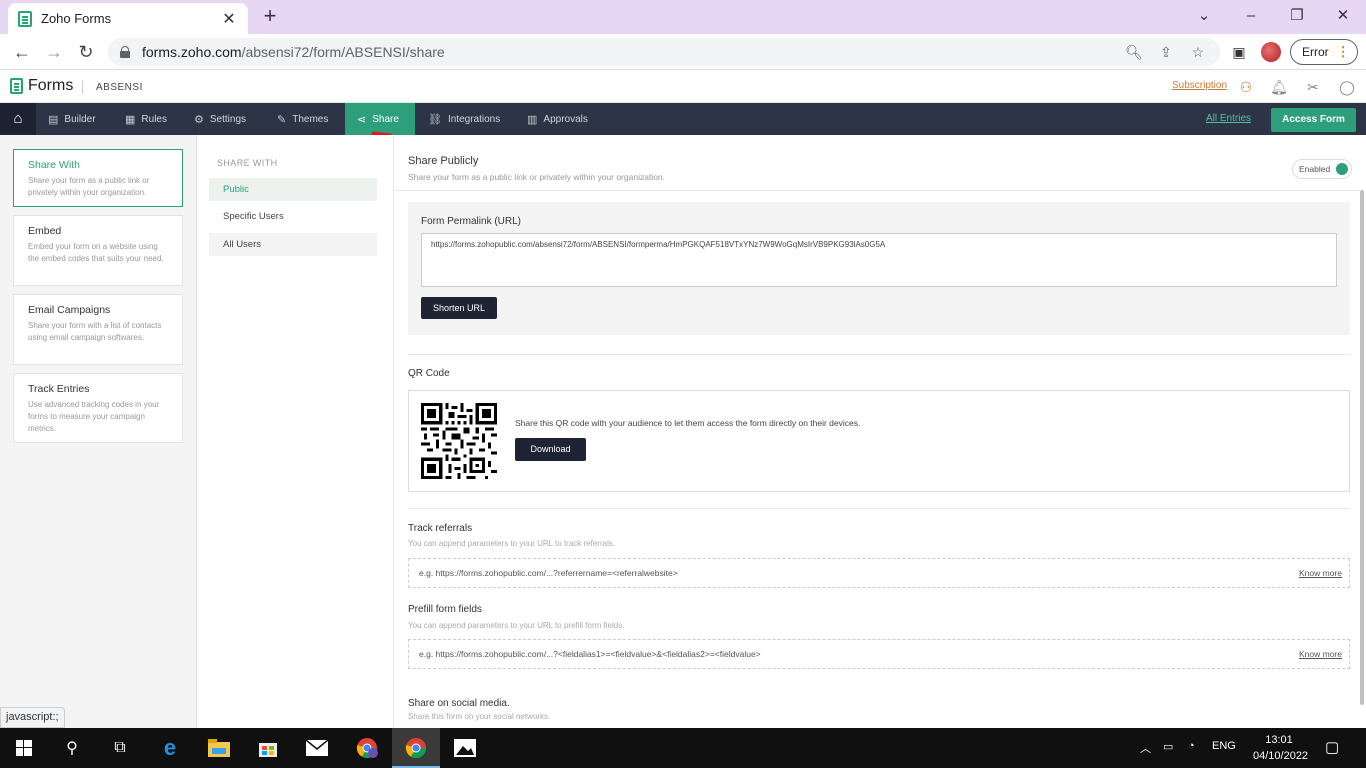 This screenshot has width=1366, height=768. What do you see at coordinates (268, 748) in the screenshot?
I see `store-icon` at bounding box center [268, 748].